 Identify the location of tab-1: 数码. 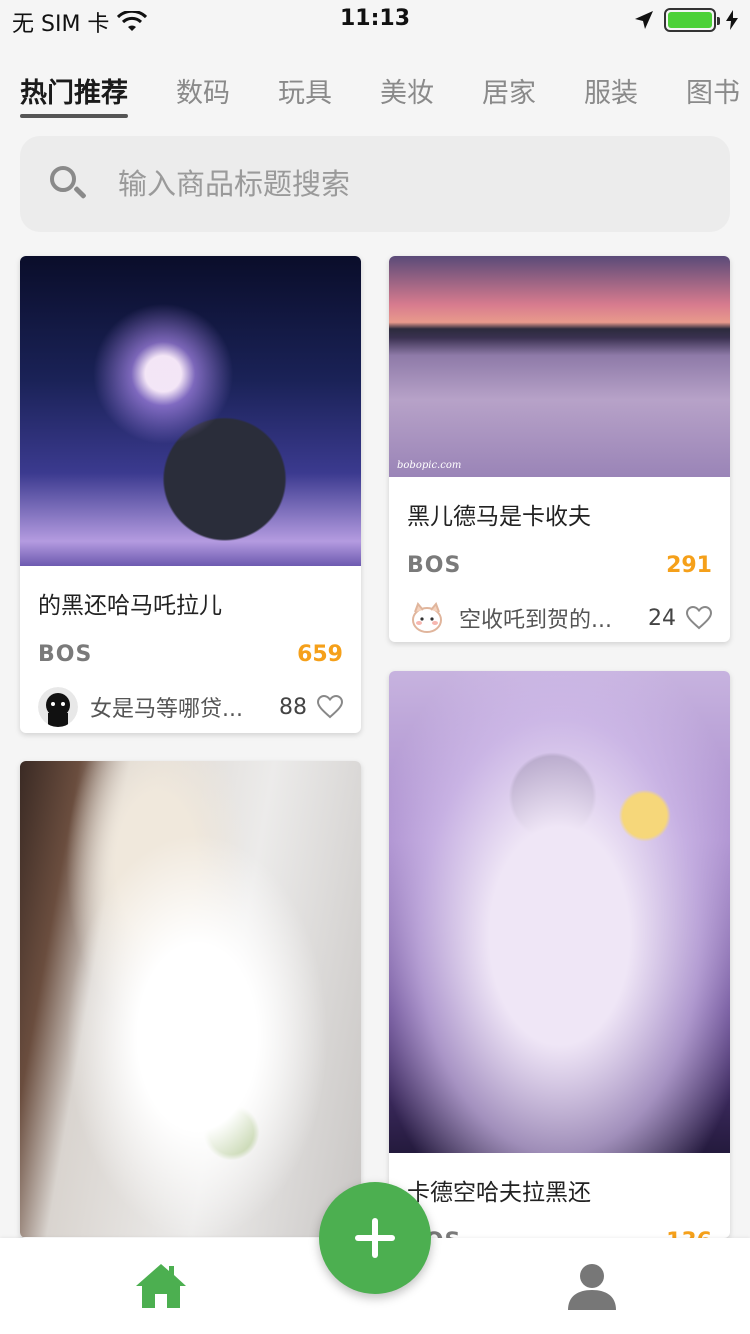
(203, 90).